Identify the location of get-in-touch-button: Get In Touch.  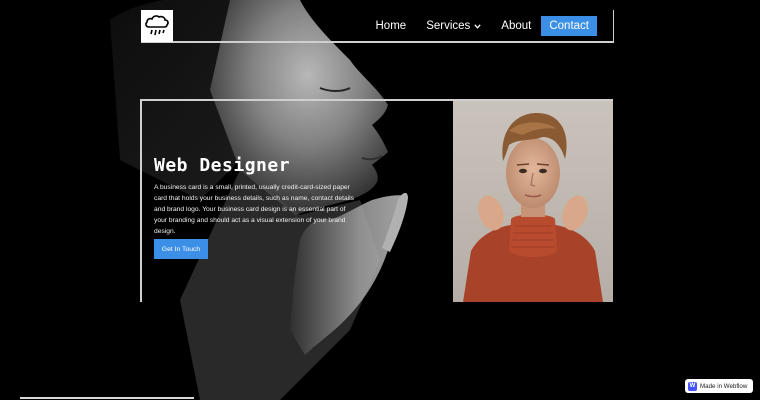
(181, 249).